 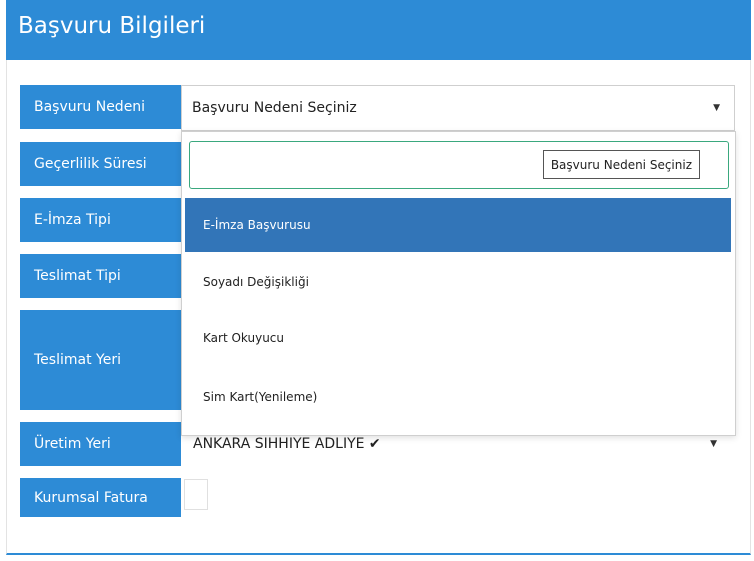 What do you see at coordinates (112, 26) in the screenshot?
I see `panel-title: Başvuru Bilgileri` at bounding box center [112, 26].